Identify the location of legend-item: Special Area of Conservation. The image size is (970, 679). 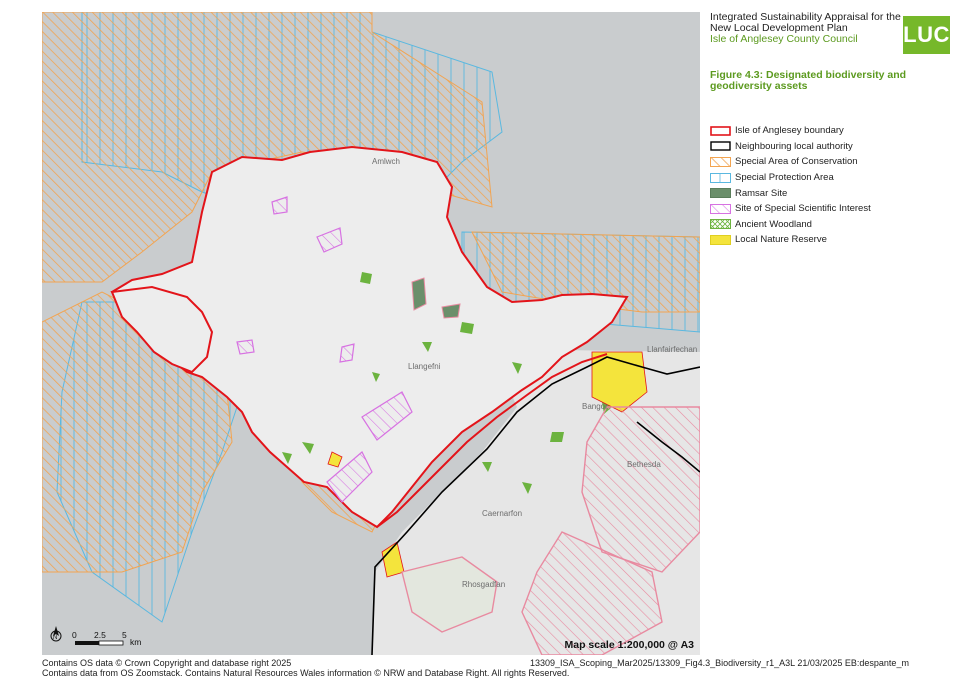
(790, 162).